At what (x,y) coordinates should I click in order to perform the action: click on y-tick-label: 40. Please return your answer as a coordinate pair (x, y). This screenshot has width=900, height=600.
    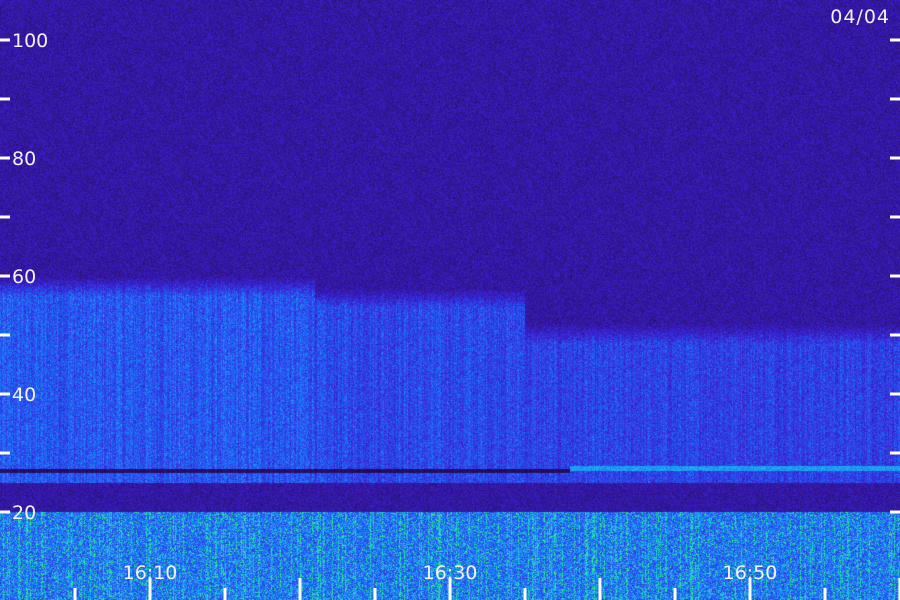
    Looking at the image, I should click on (24, 395).